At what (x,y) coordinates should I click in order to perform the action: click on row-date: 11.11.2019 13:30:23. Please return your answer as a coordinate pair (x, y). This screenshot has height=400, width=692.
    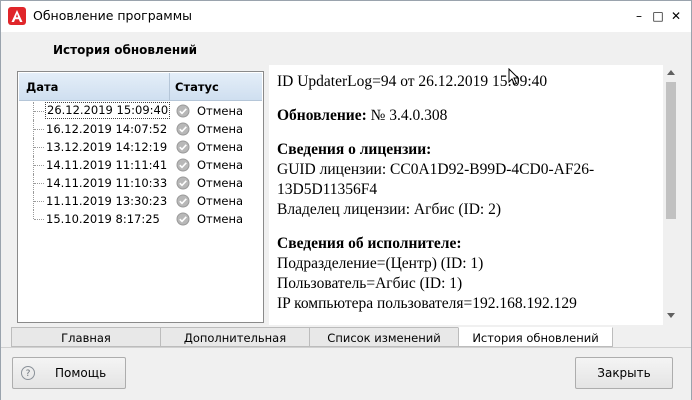
    Looking at the image, I should click on (107, 201).